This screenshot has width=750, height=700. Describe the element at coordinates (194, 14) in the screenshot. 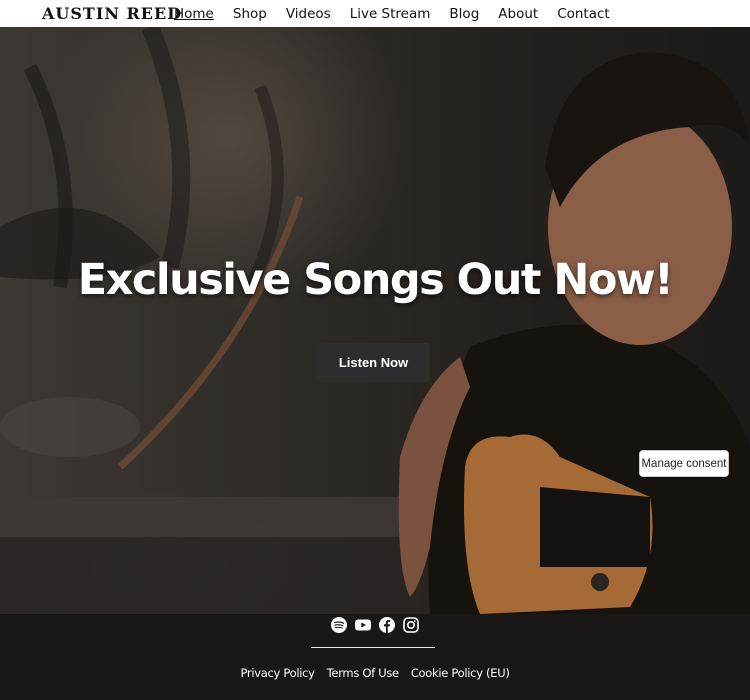

I see `nav-item-home: Home` at that location.